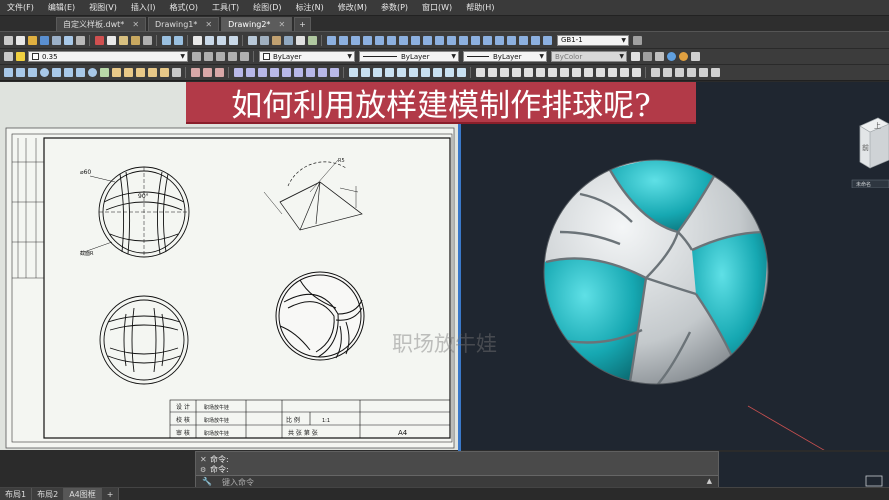 The width and height of the screenshot is (889, 500). I want to click on slice-icon, so click(298, 72).